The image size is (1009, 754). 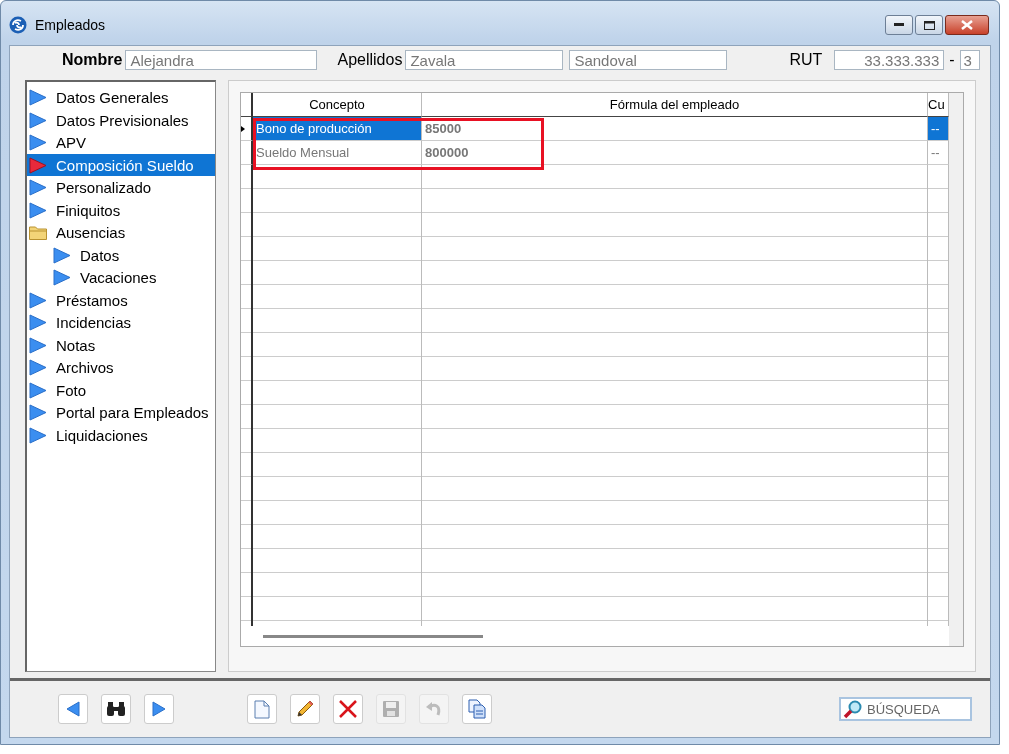 What do you see at coordinates (243, 128) in the screenshot?
I see `row-pointer-icon` at bounding box center [243, 128].